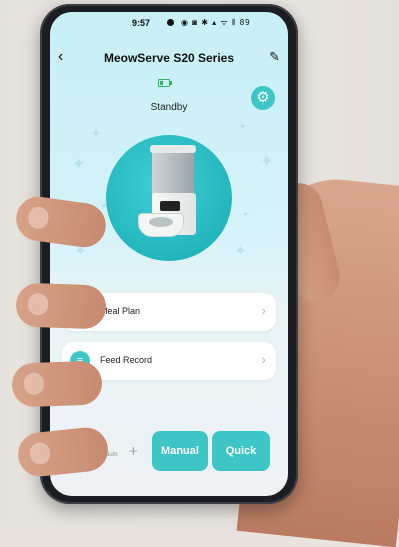 This screenshot has height=547, width=399. What do you see at coordinates (263, 98) in the screenshot?
I see `gear-icon: ⚙` at bounding box center [263, 98].